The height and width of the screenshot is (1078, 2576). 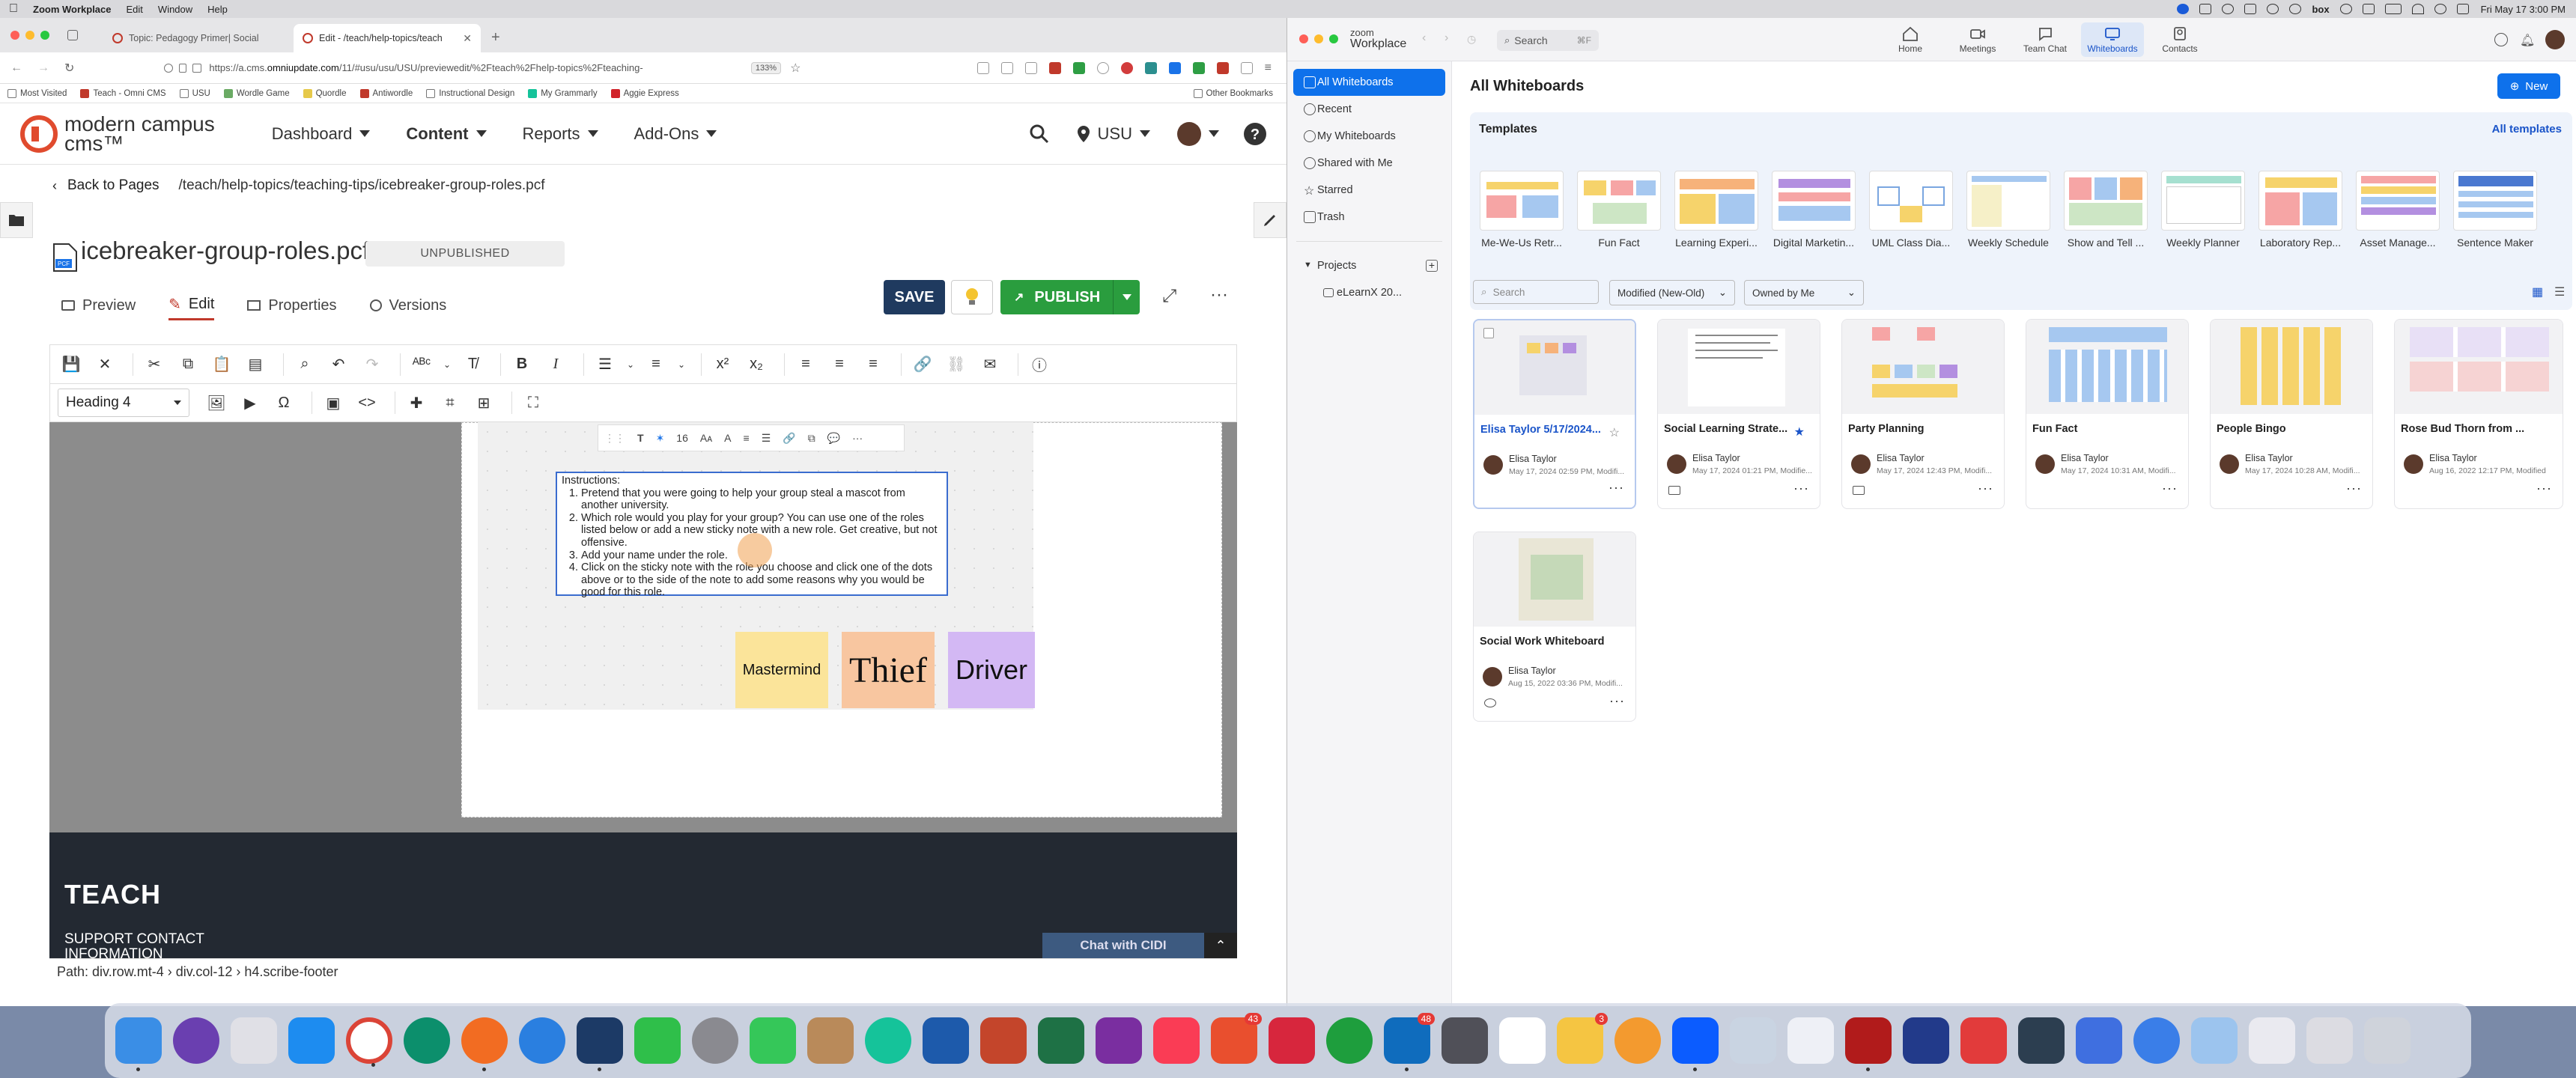 What do you see at coordinates (2523, 9) in the screenshot?
I see `clock: Fri May 17 3:00 PM` at bounding box center [2523, 9].